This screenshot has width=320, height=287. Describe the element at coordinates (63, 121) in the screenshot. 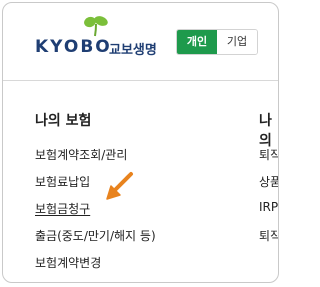

I see `menu-title-my-insurance: 나의 보험` at that location.